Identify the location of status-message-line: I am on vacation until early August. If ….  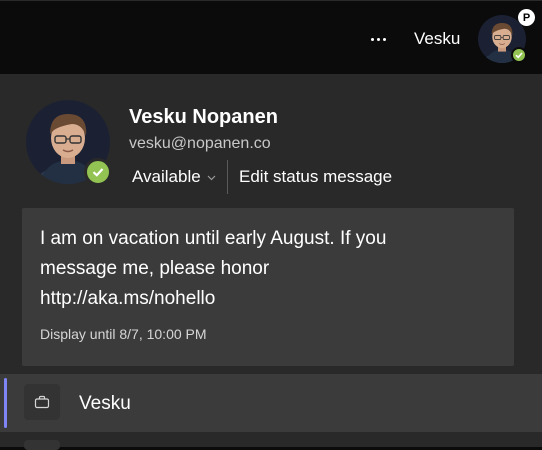
(213, 238).